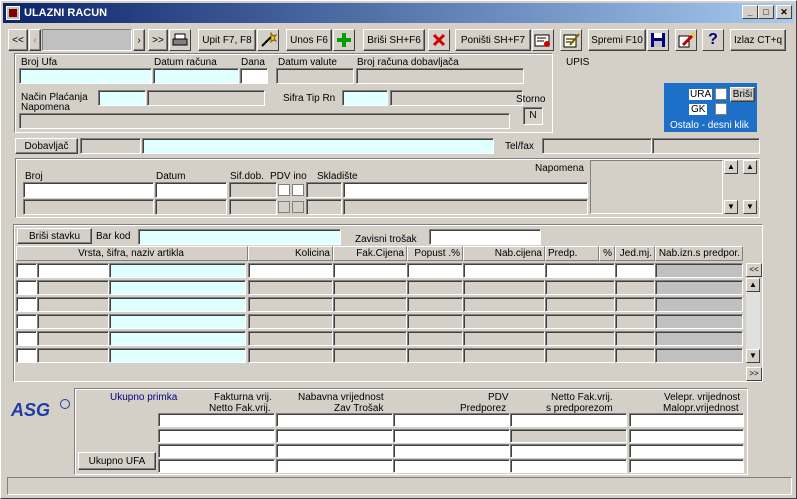 This screenshot has height=499, width=797. I want to click on gk-checkbox, so click(721, 109).